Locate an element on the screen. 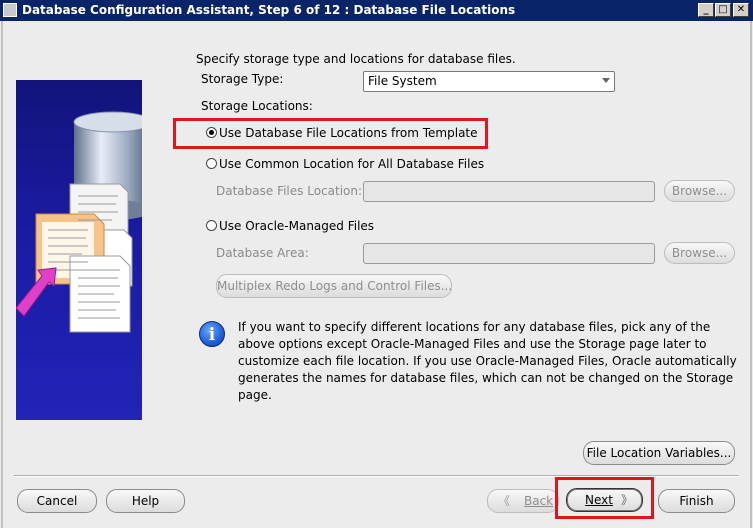 Image resolution: width=753 pixels, height=528 pixels. radio-common-location is located at coordinates (211, 163).